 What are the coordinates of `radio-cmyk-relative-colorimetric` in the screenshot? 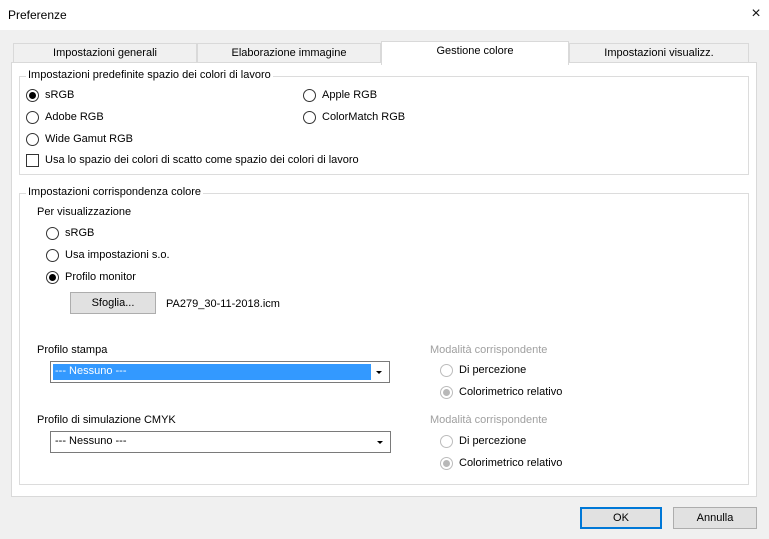 It's located at (446, 463).